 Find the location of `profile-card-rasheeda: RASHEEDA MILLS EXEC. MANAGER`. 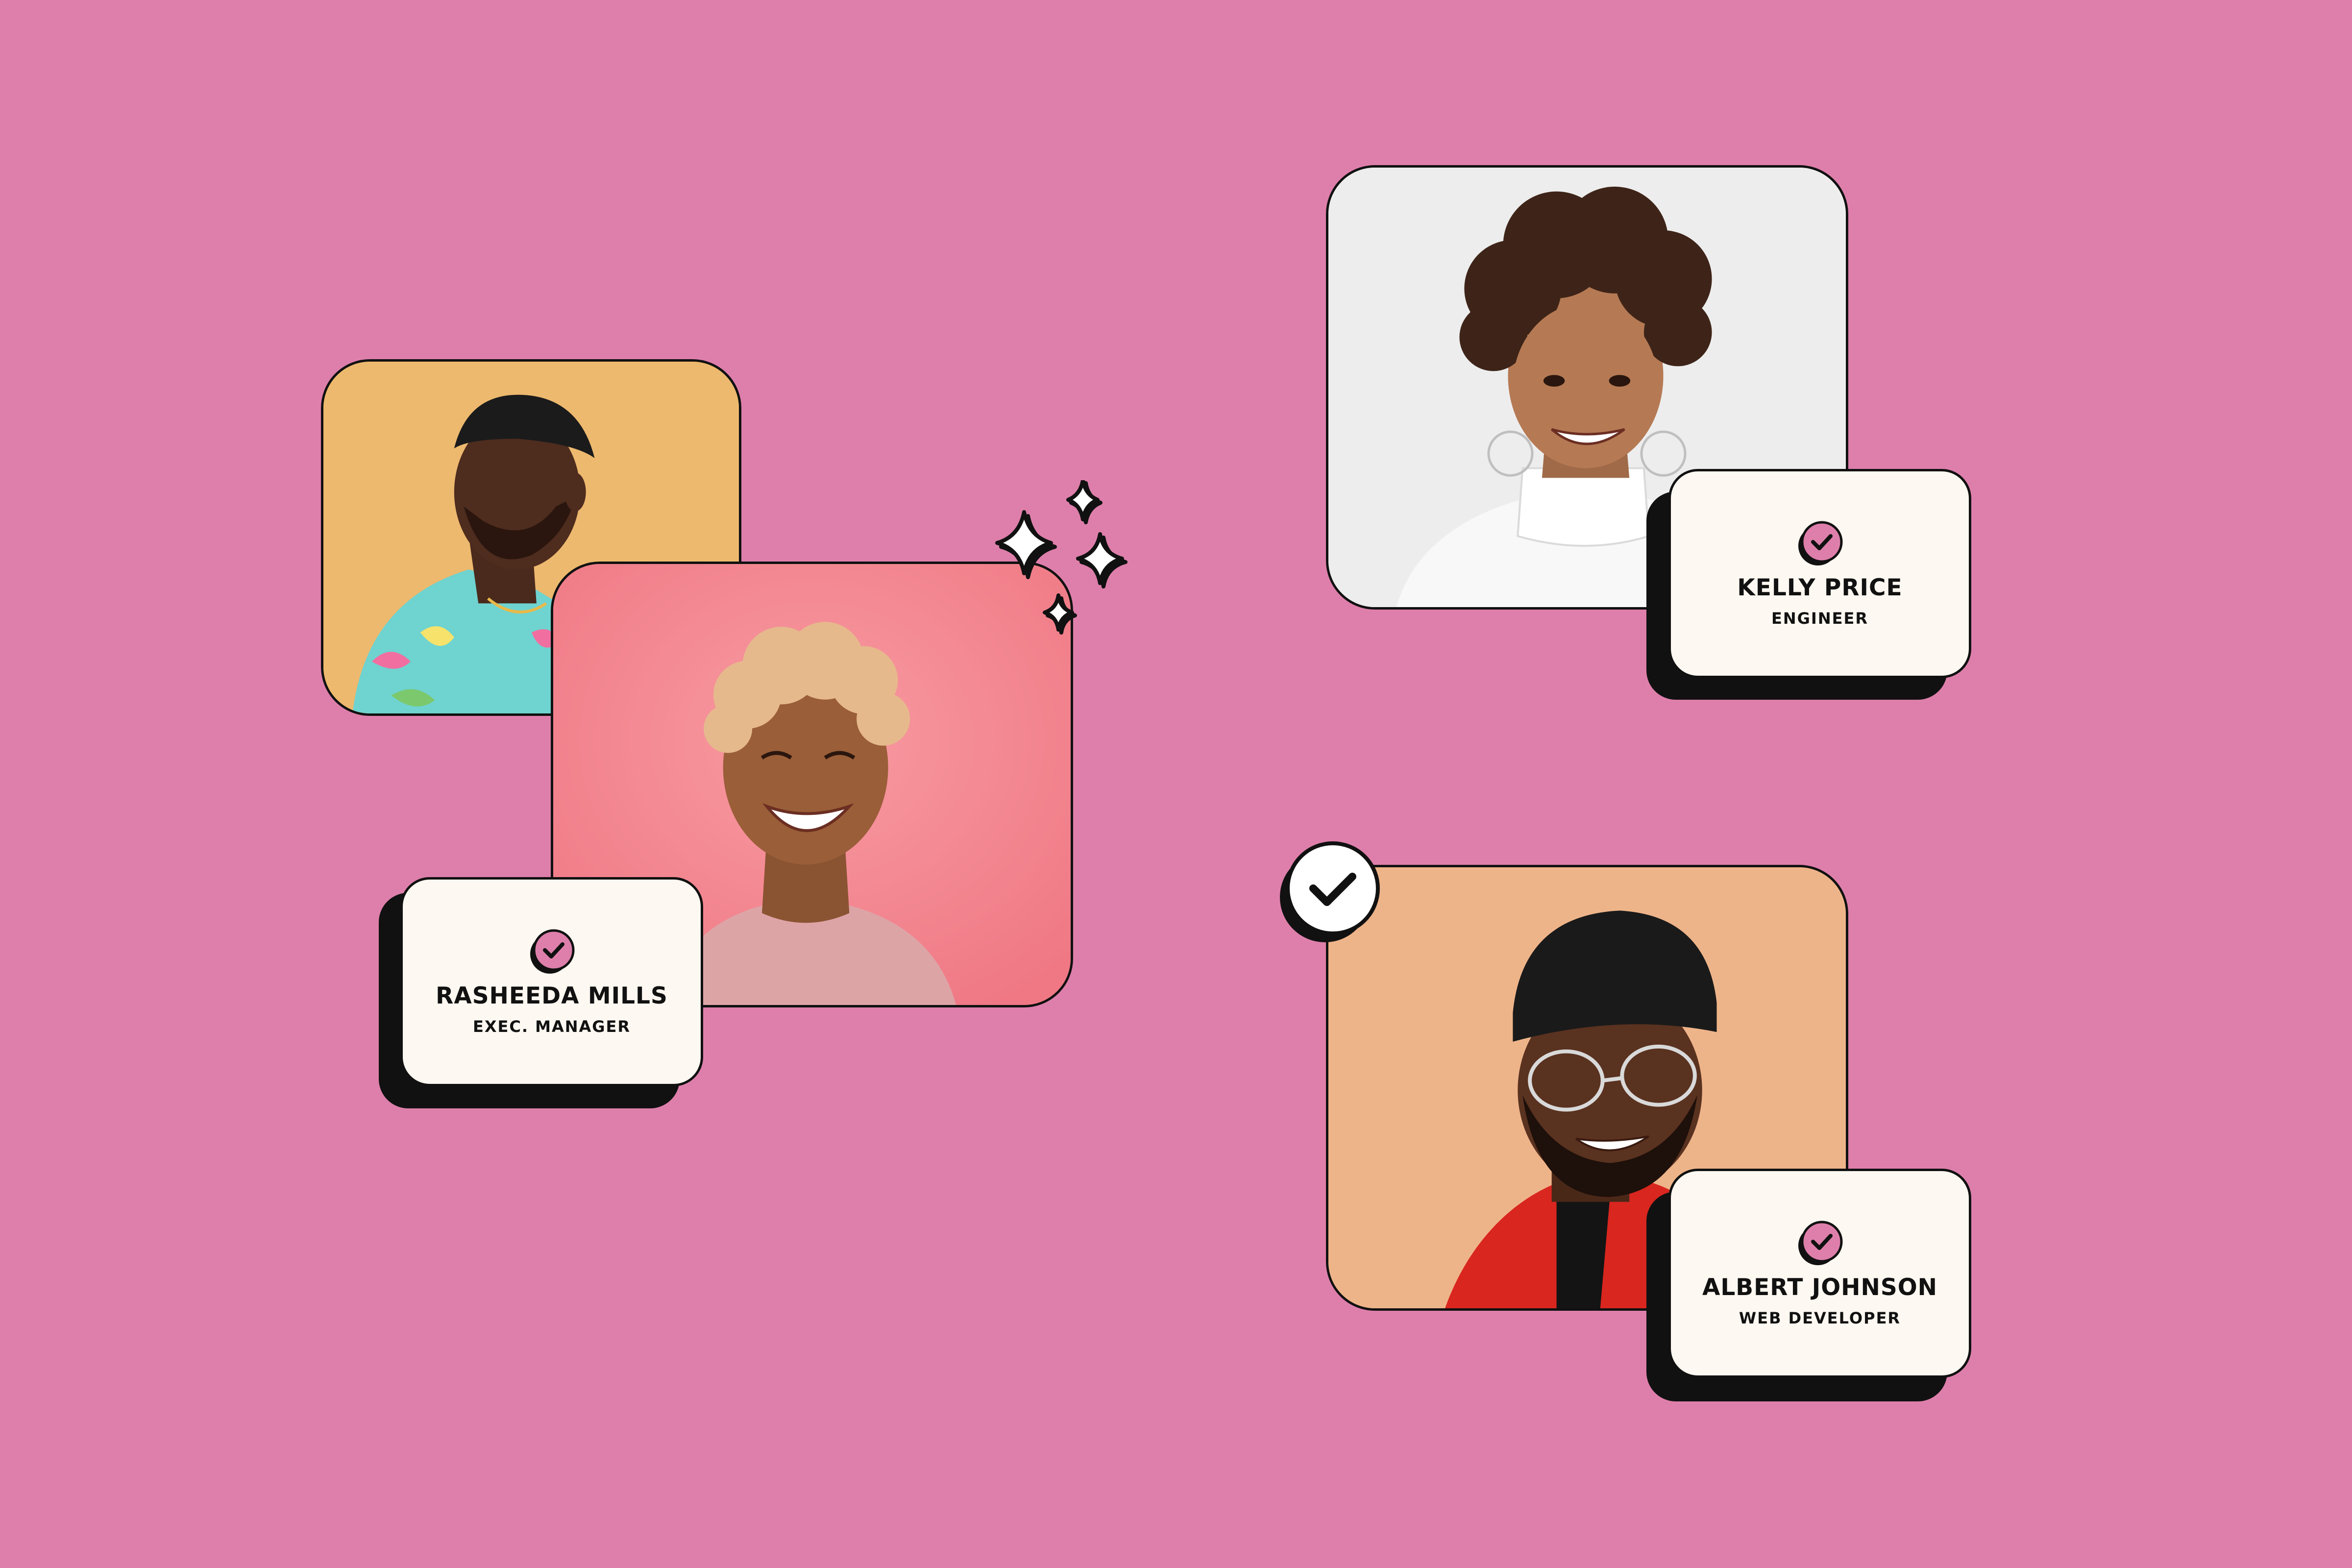

profile-card-rasheeda: RASHEEDA MILLS EXEC. MANAGER is located at coordinates (551, 981).